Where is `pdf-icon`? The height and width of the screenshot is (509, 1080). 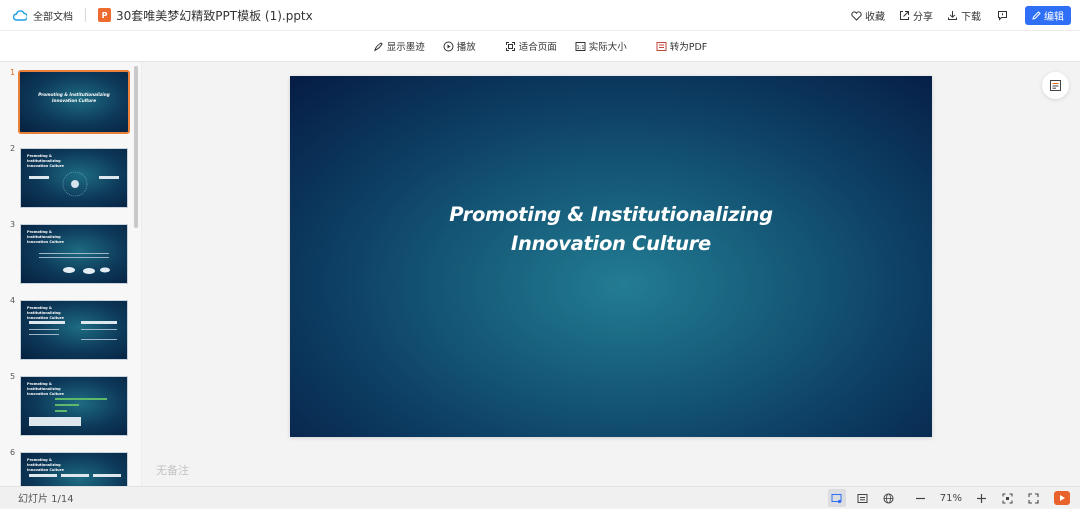
pdf-icon is located at coordinates (661, 46).